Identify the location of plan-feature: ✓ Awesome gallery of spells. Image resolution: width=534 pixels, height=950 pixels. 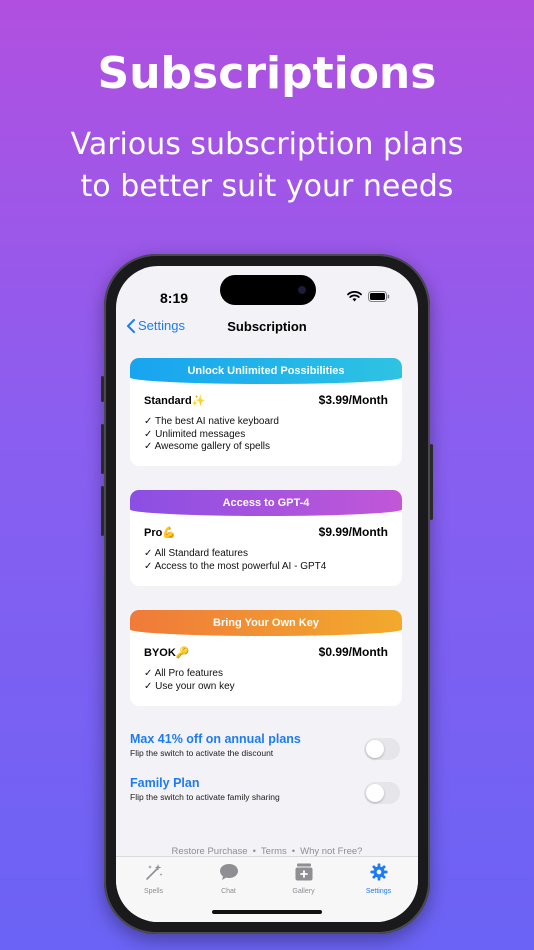
(207, 446).